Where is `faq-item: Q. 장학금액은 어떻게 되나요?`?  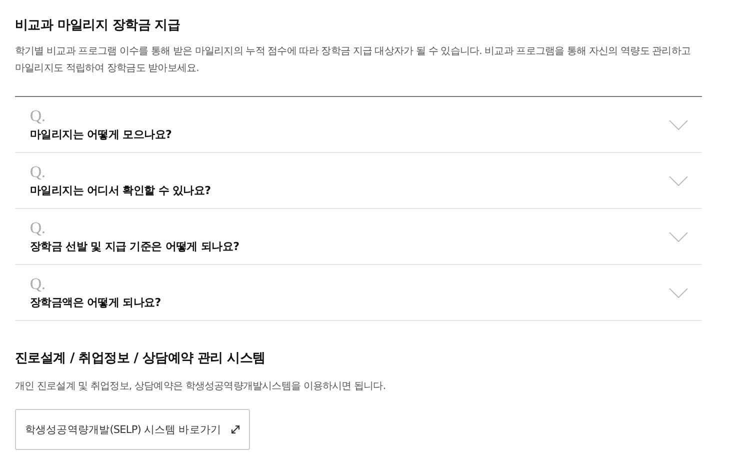
faq-item: Q. 장학금액은 어떻게 되나요? is located at coordinates (358, 293).